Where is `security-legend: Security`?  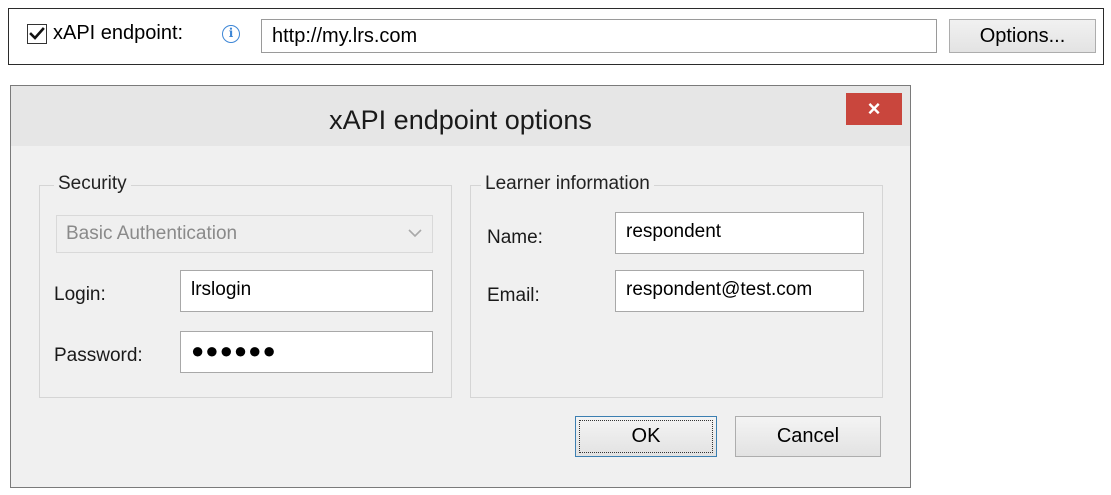
security-legend: Security is located at coordinates (92, 184).